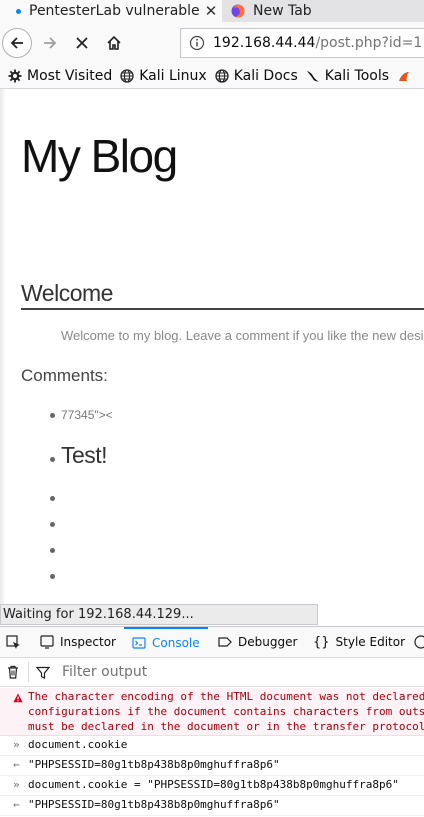 The width and height of the screenshot is (424, 817). Describe the element at coordinates (139, 643) in the screenshot. I see `console-icon` at that location.